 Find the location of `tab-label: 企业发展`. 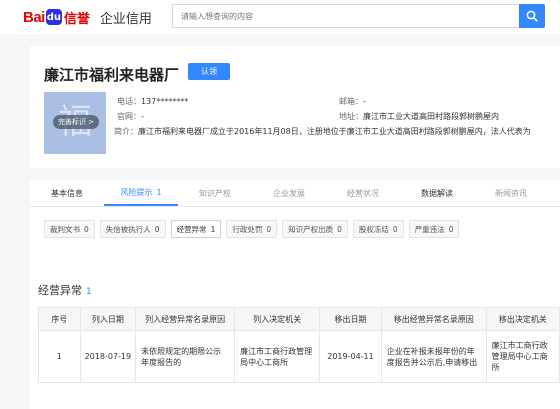

tab-label: 企业发展 is located at coordinates (289, 193).